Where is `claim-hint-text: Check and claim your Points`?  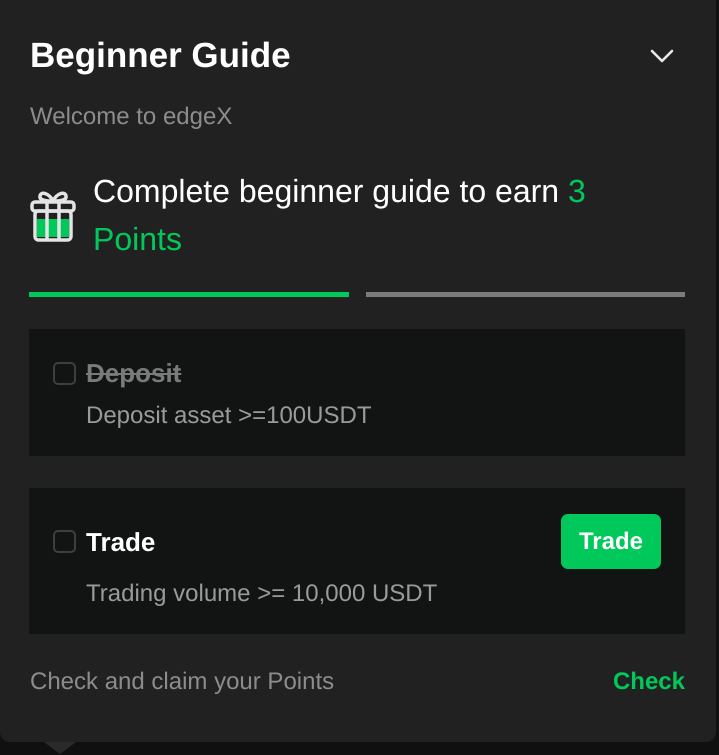 claim-hint-text: Check and claim your Points is located at coordinates (182, 682).